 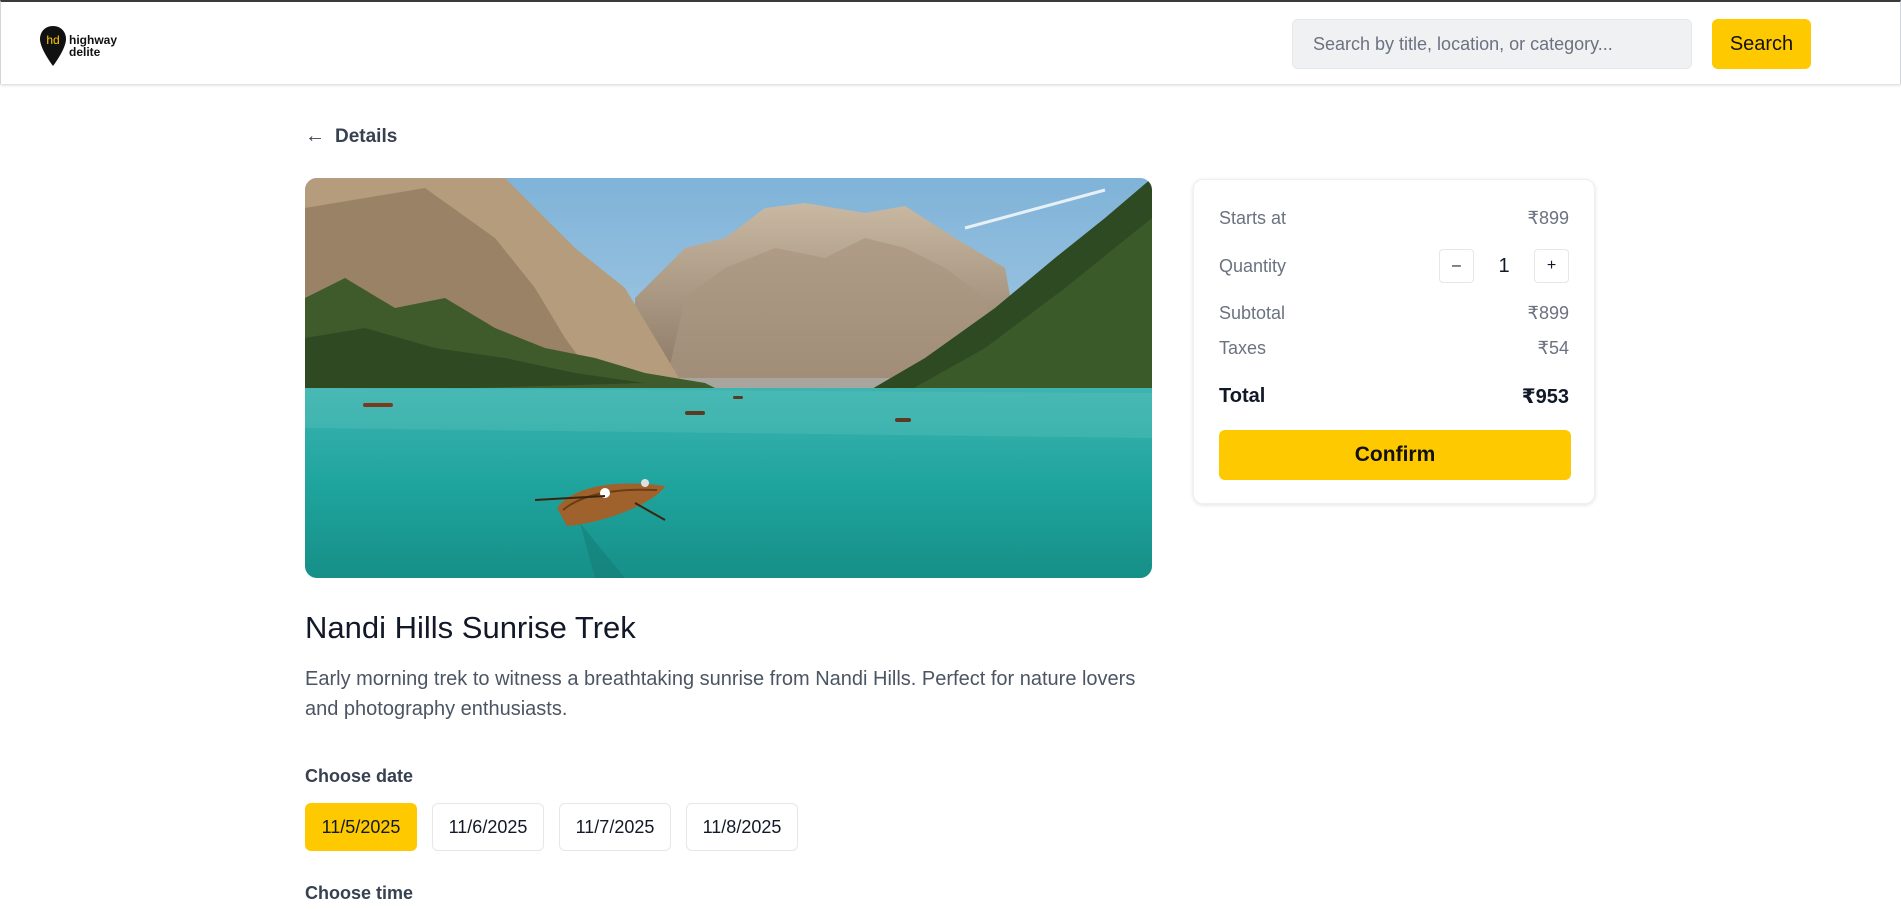 What do you see at coordinates (615, 827) in the screenshot?
I see `date-option: 11/7/2025` at bounding box center [615, 827].